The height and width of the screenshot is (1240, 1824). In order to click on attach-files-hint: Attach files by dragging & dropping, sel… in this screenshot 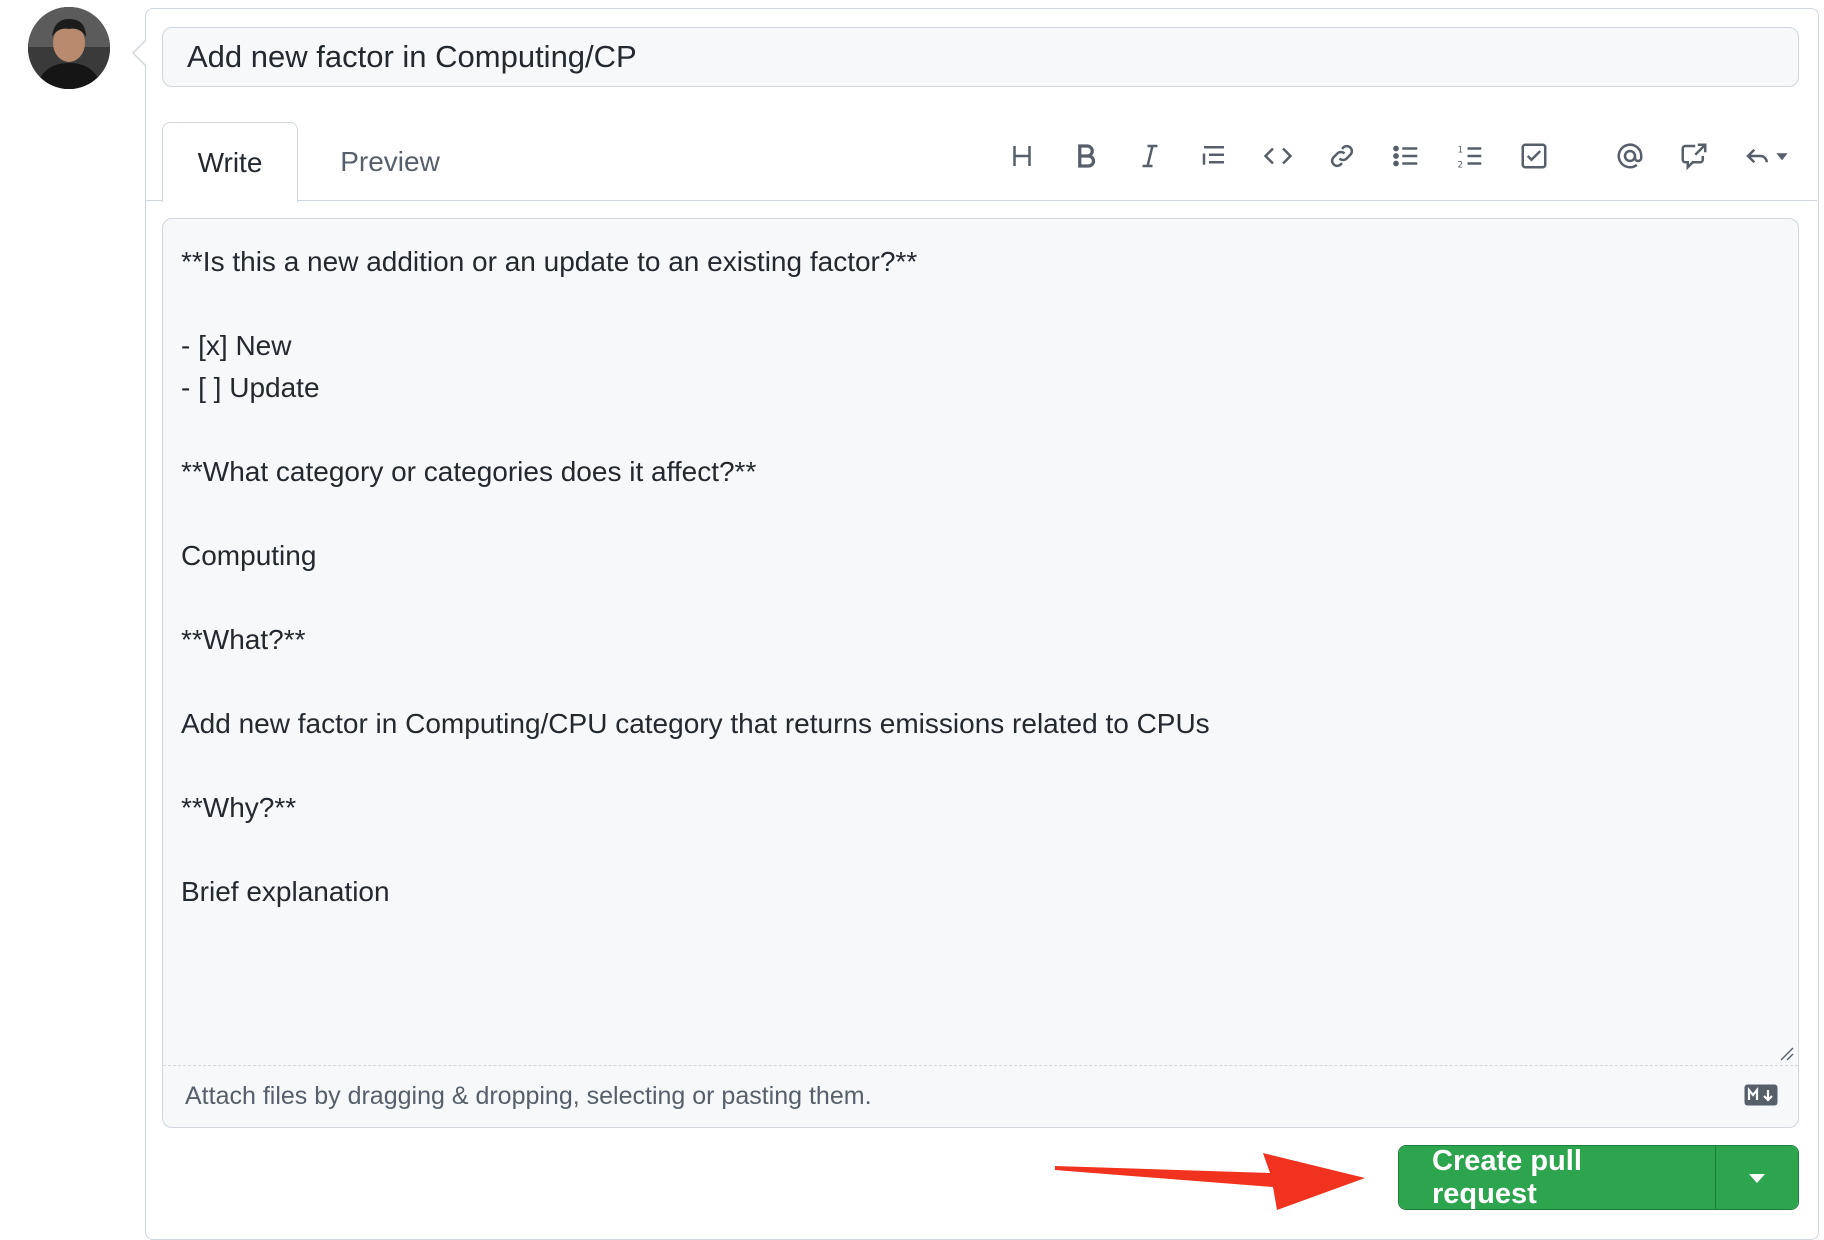, I will do `click(528, 1096)`.